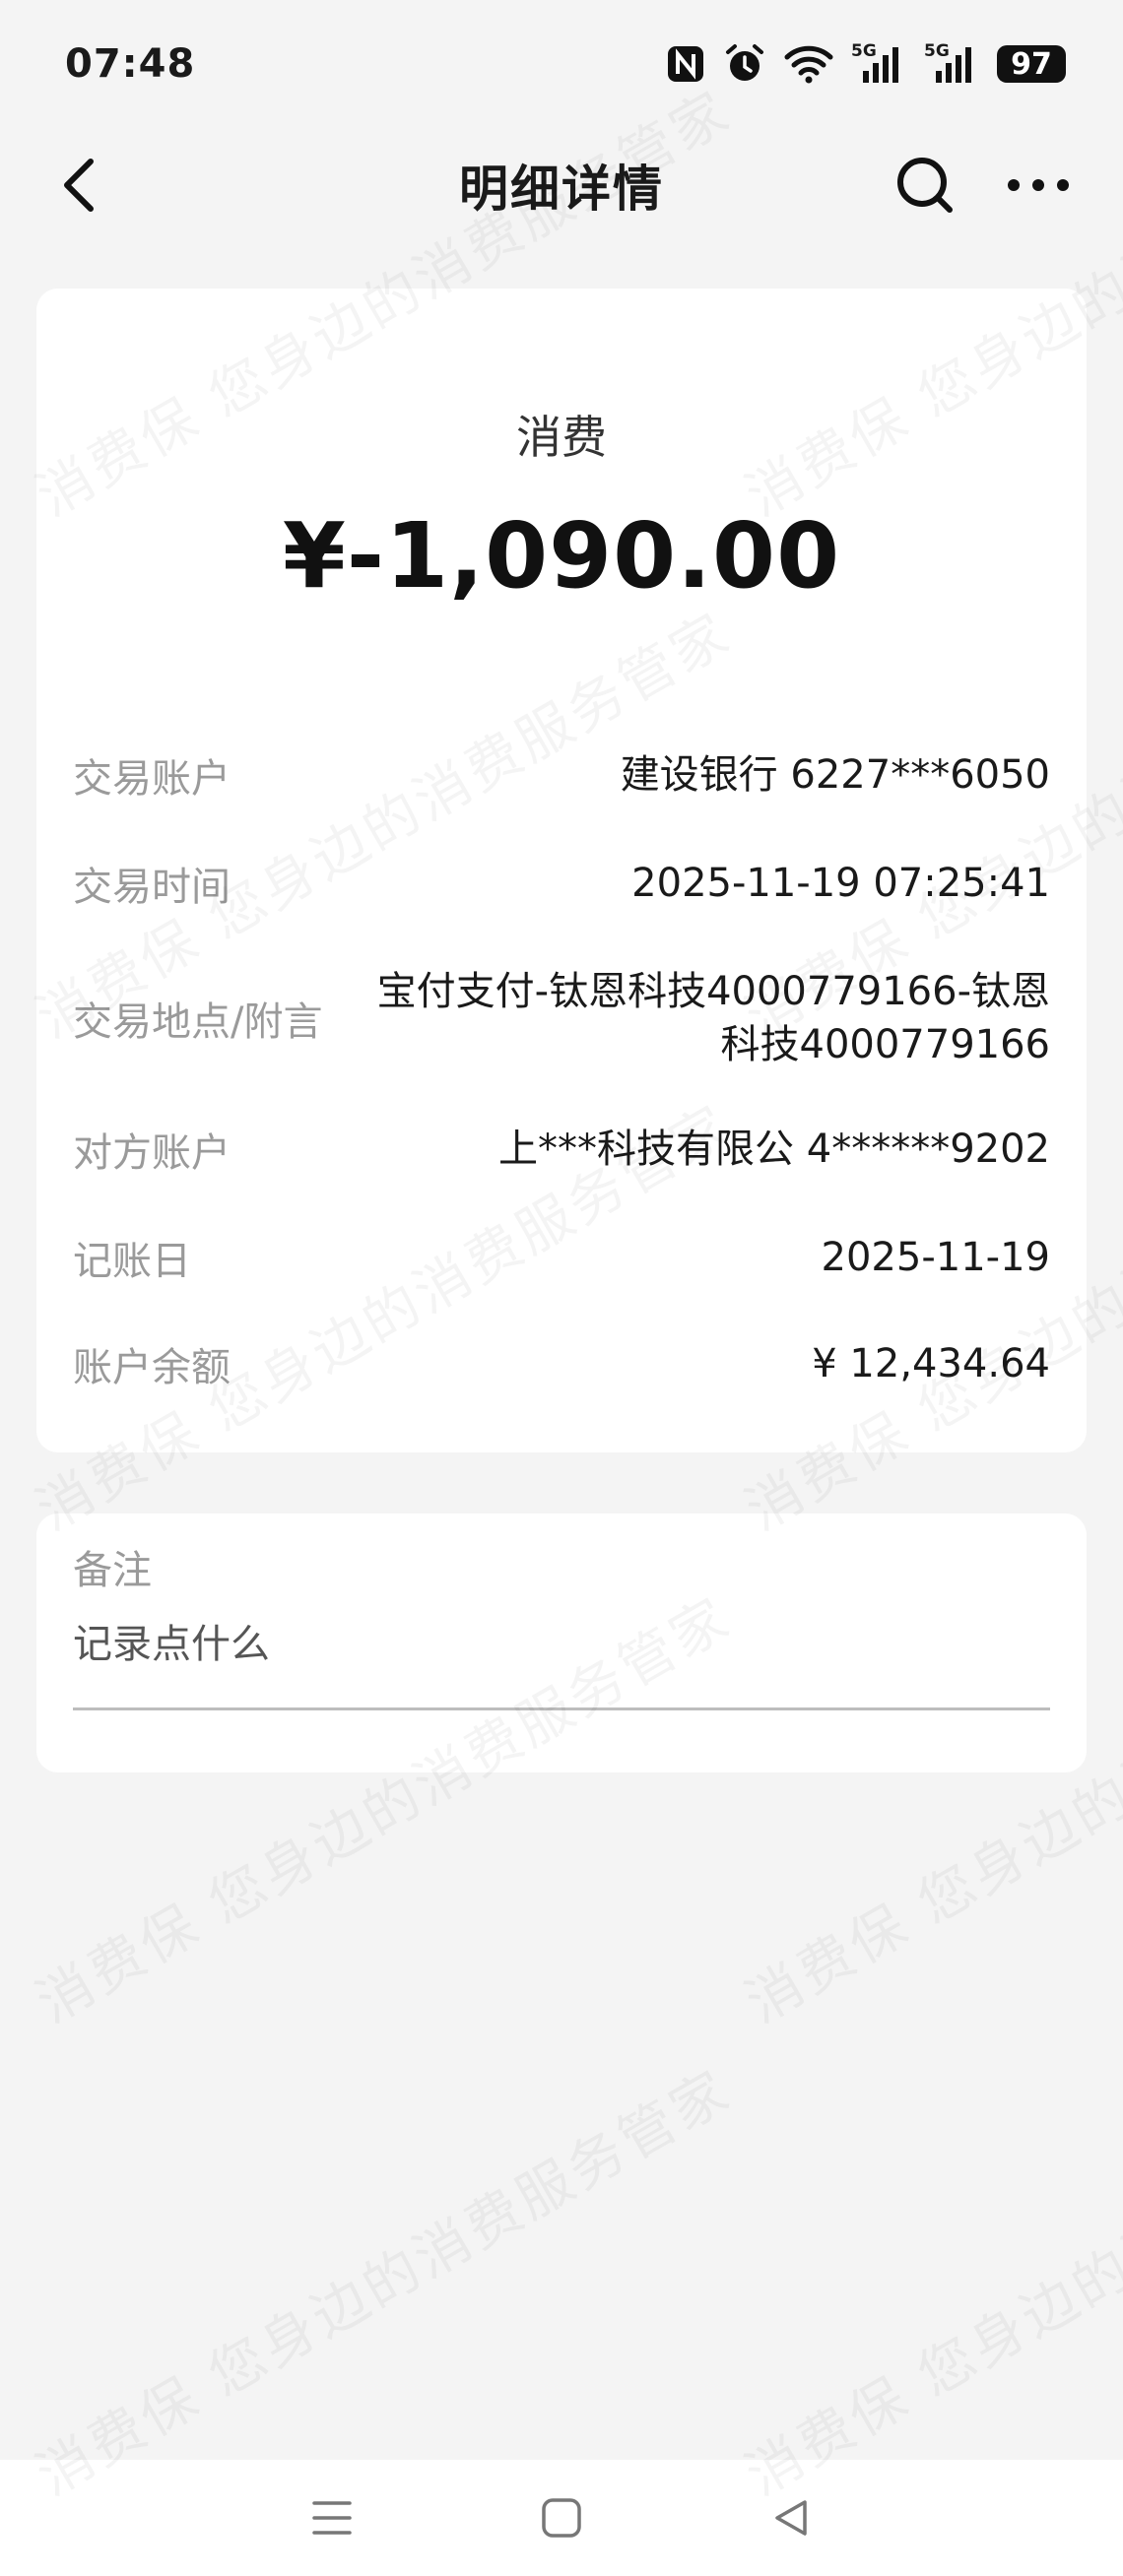 The height and width of the screenshot is (2576, 1123). I want to click on detail-row-time: 交易时间 2025-11-19 07:25:41, so click(561, 883).